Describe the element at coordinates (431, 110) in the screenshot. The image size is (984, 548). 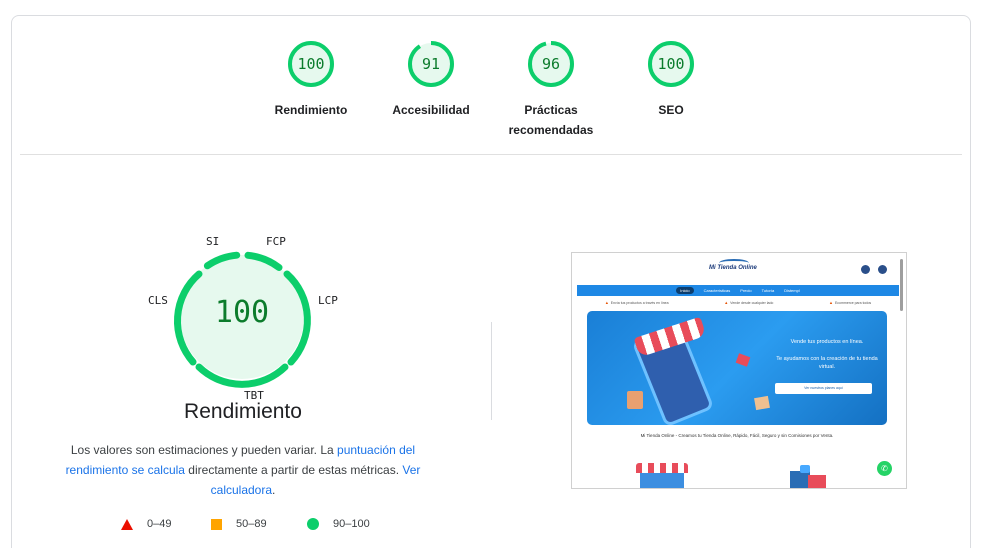
I see `category-label: Accesibilidad` at that location.